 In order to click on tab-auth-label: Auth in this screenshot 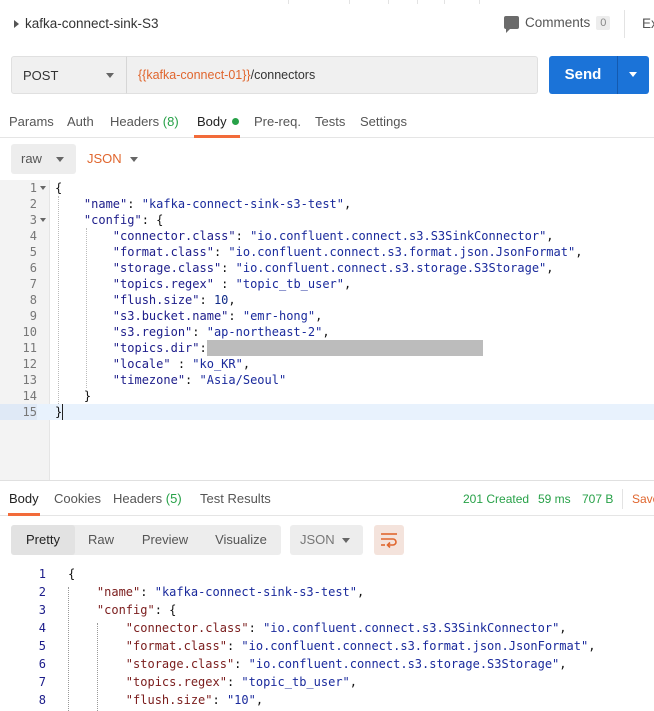, I will do `click(80, 121)`.